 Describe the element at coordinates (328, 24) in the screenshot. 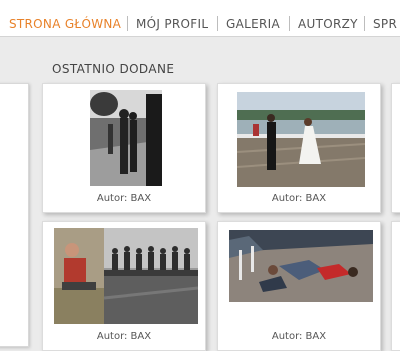

I see `nav-item-authors: AUTORZY` at that location.